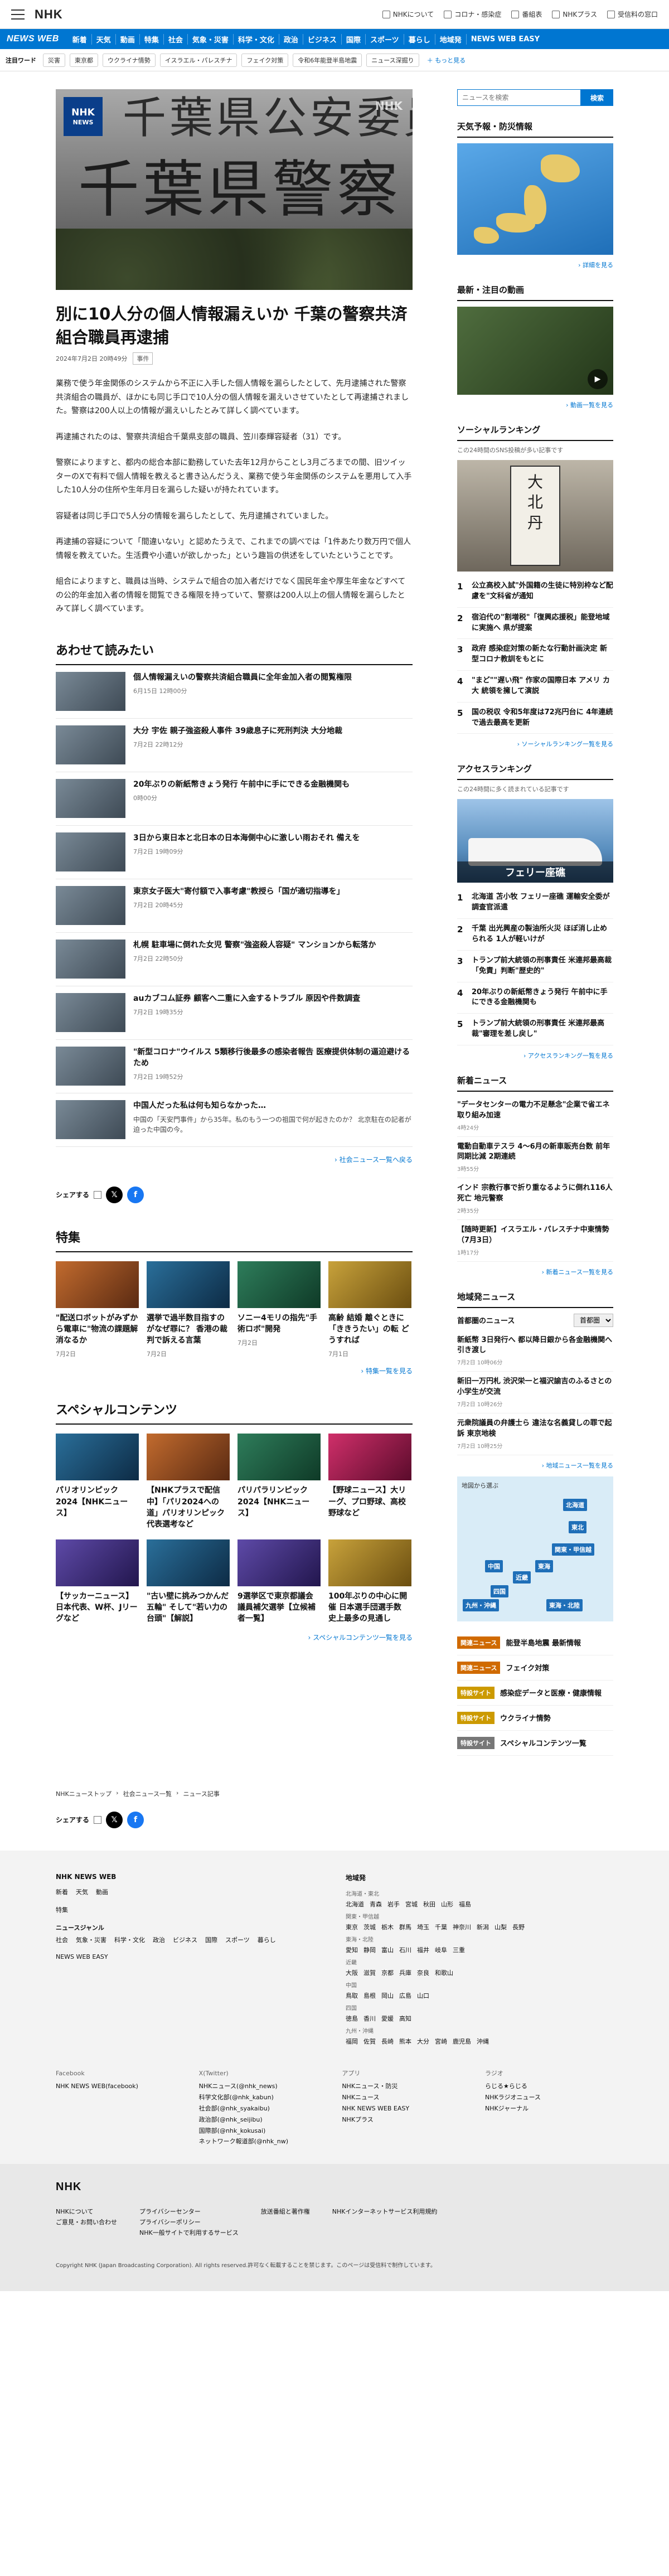 The width and height of the screenshot is (669, 2576). Describe the element at coordinates (235, 1637) in the screenshot. I see `special-more-link: › スペシャルコンテンツ一覧を見る` at that location.